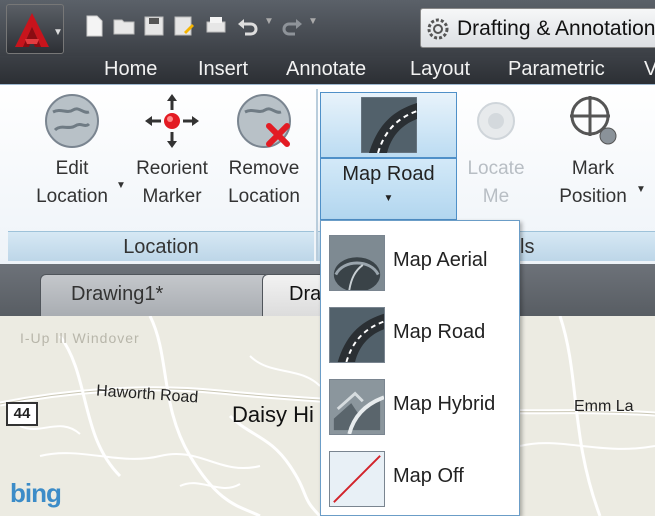 The height and width of the screenshot is (516, 655). Describe the element at coordinates (72, 168) in the screenshot. I see `edit-location-label-1: Edit` at that location.